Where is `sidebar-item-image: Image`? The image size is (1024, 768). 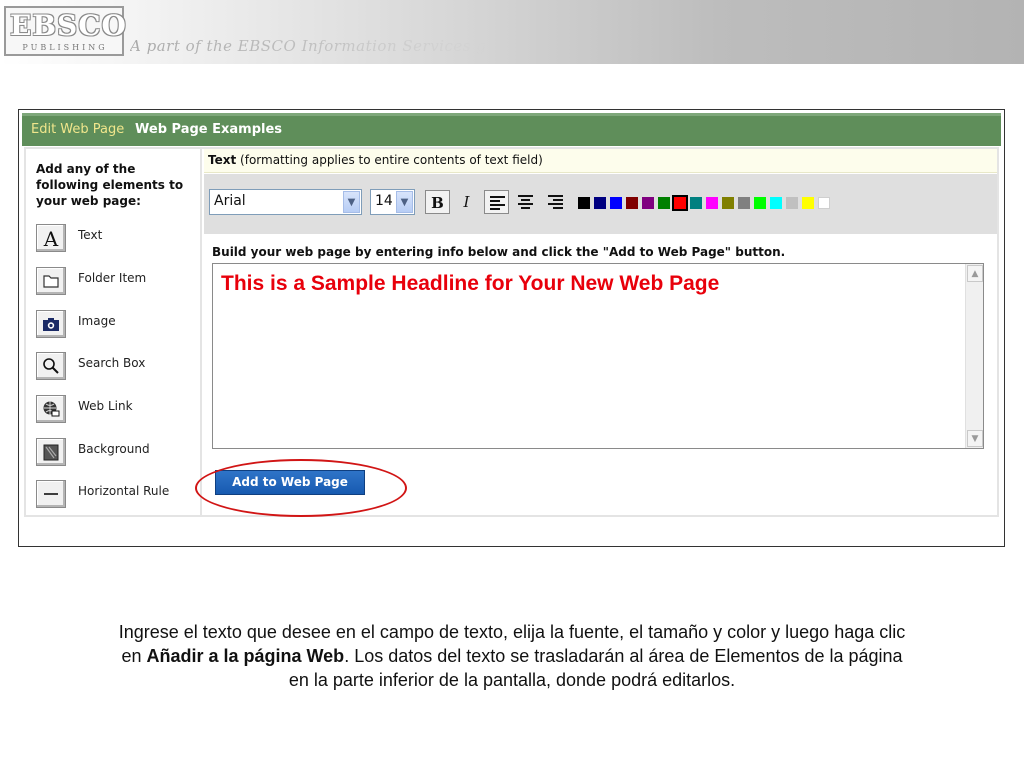 sidebar-item-image: Image is located at coordinates (116, 325).